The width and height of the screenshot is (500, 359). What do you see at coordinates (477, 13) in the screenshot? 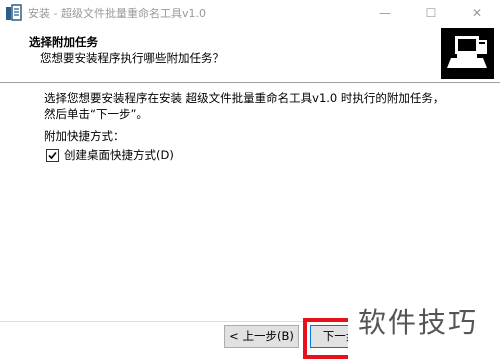
I see `close-button: ✕` at bounding box center [477, 13].